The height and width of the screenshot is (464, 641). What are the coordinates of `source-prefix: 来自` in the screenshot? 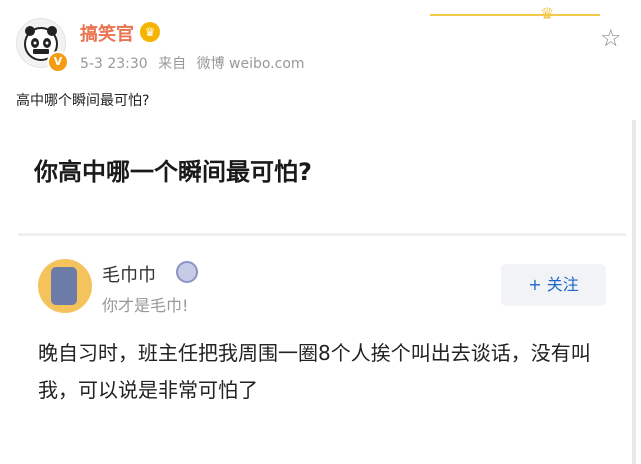 It's located at (172, 64).